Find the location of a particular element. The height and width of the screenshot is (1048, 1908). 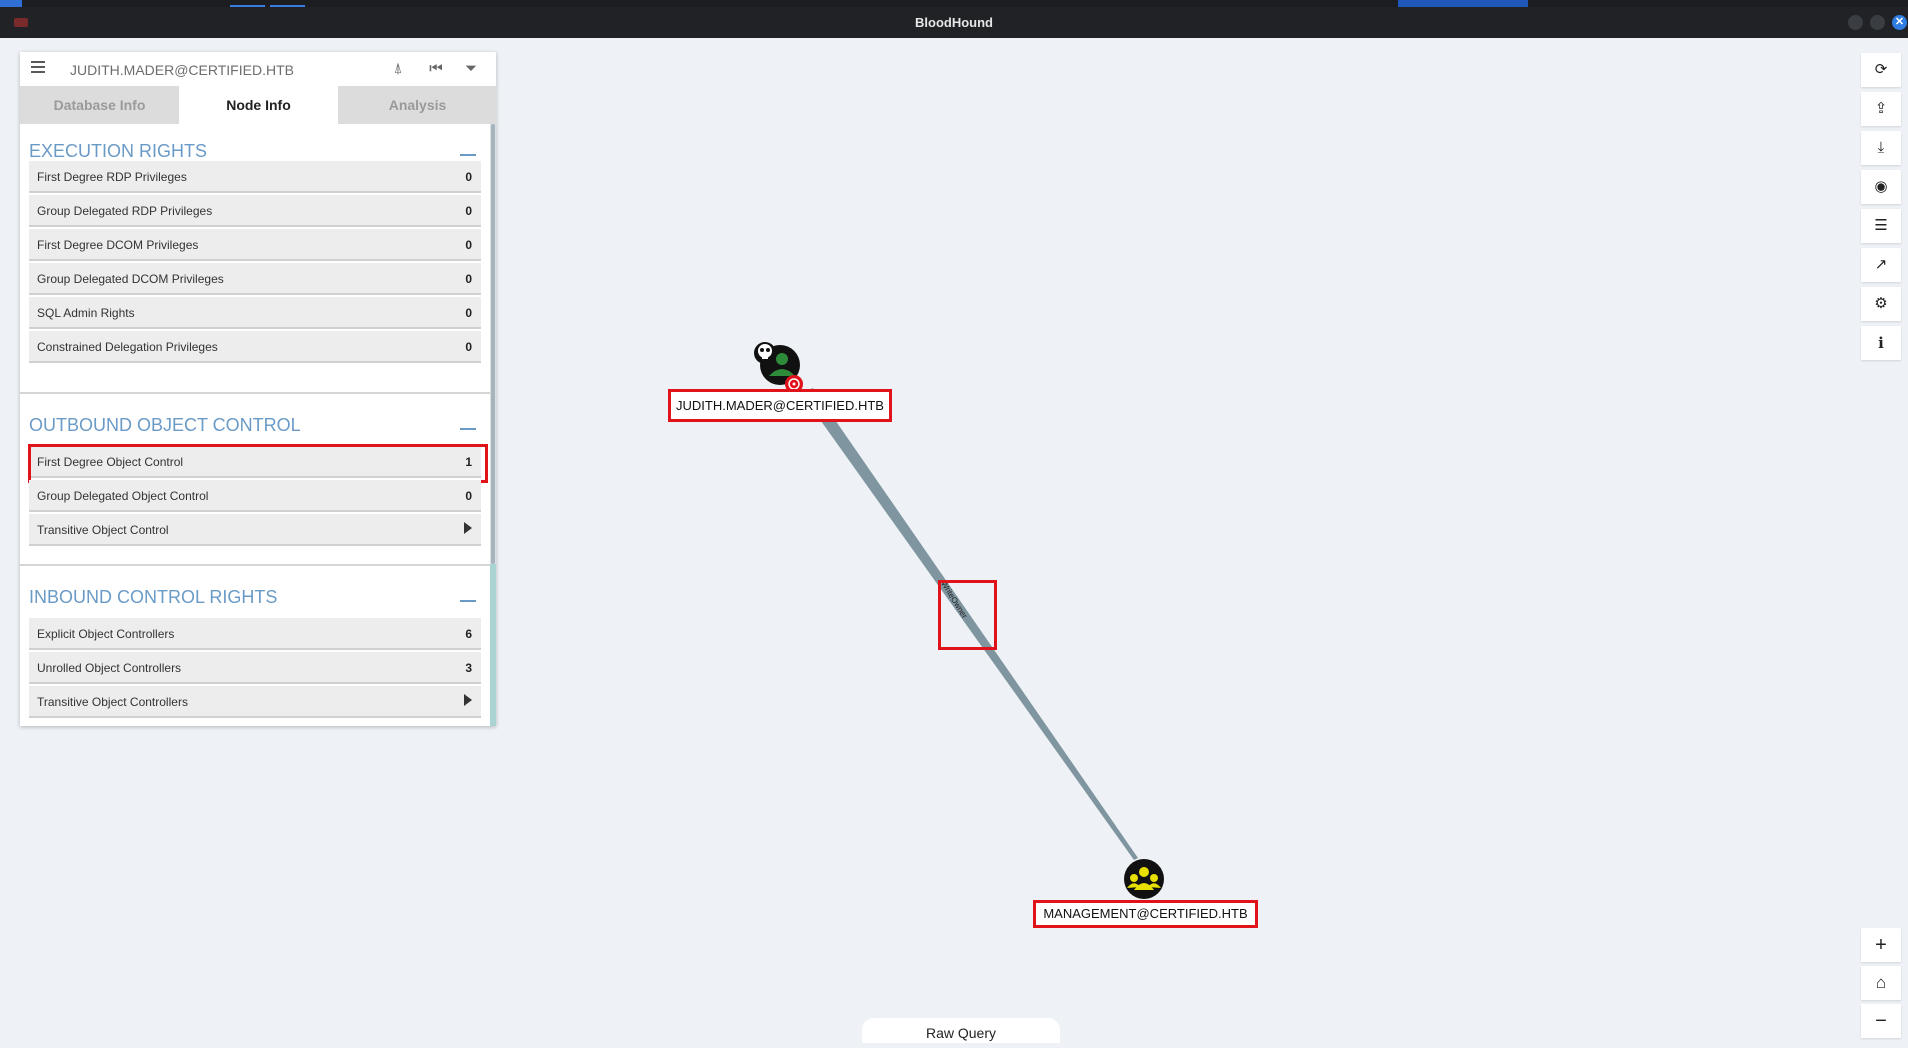

row-label: Group Delegated DCOM Privileges is located at coordinates (130, 279).